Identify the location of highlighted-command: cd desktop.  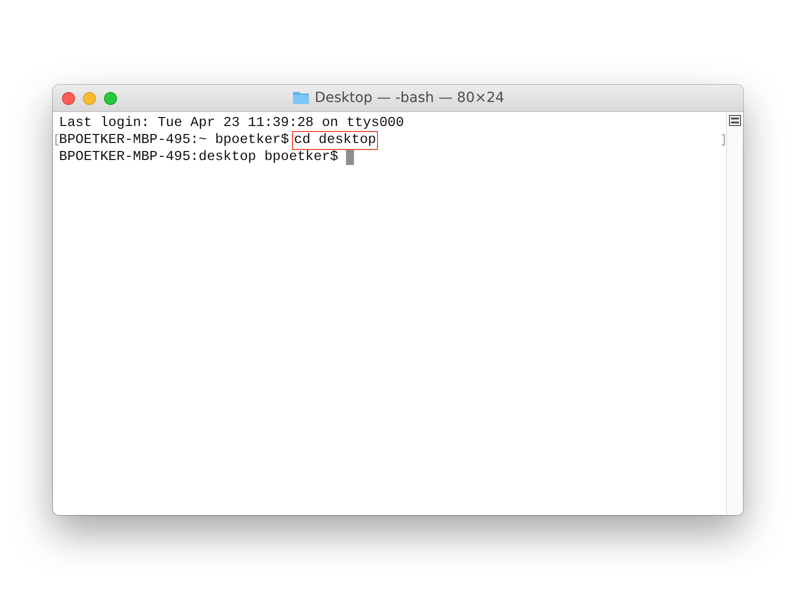
(335, 140).